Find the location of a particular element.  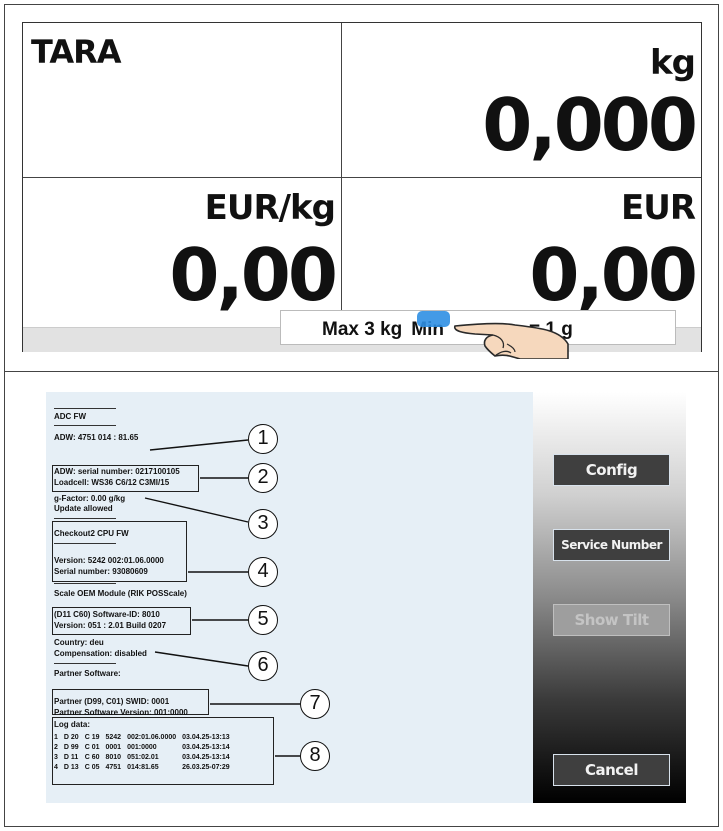

callout-6: 6 is located at coordinates (263, 666).